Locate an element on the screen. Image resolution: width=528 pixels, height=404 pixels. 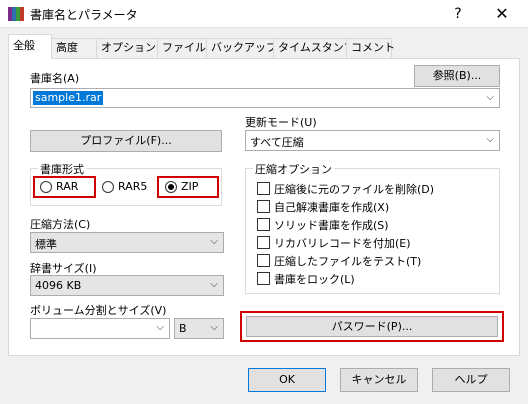
volume-split-label: ボリューム分割とサイズ(V) is located at coordinates (98, 310).